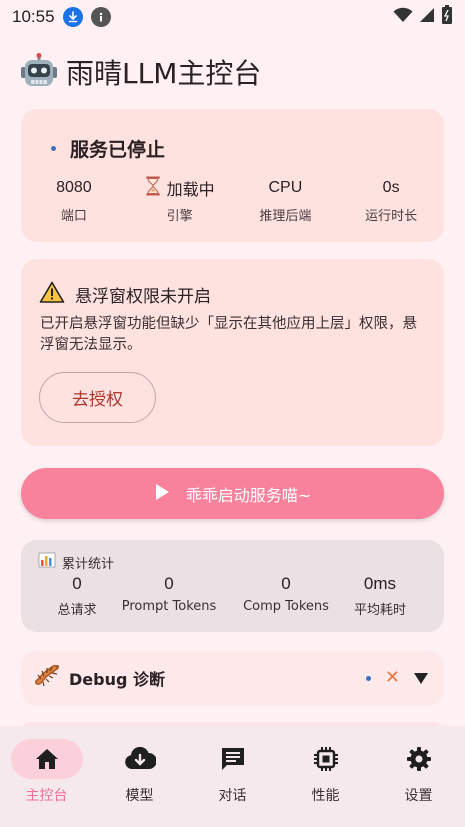  I want to click on metric-backend-value: CPU, so click(285, 187).